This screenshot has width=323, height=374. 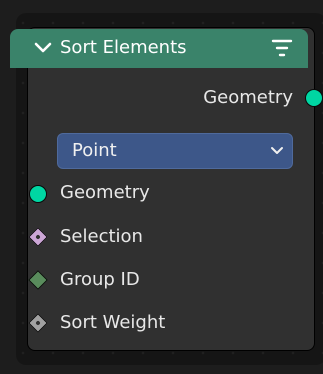 What do you see at coordinates (38, 194) in the screenshot?
I see `input-geometry-socket` at bounding box center [38, 194].